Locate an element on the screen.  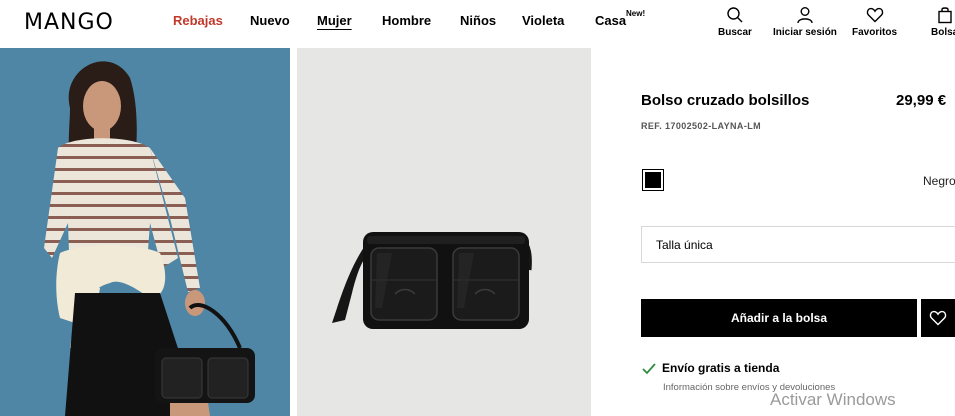
favorites-label: Favoritos is located at coordinates (875, 32).